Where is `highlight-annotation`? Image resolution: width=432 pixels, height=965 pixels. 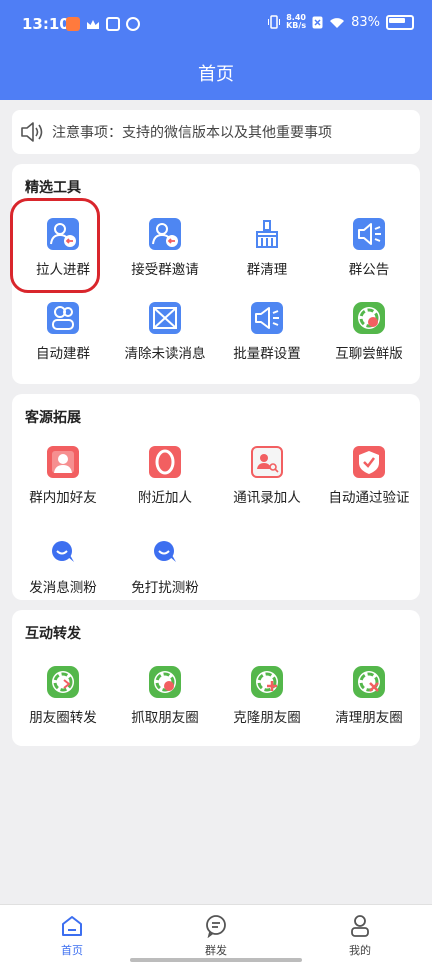 highlight-annotation is located at coordinates (55, 245).